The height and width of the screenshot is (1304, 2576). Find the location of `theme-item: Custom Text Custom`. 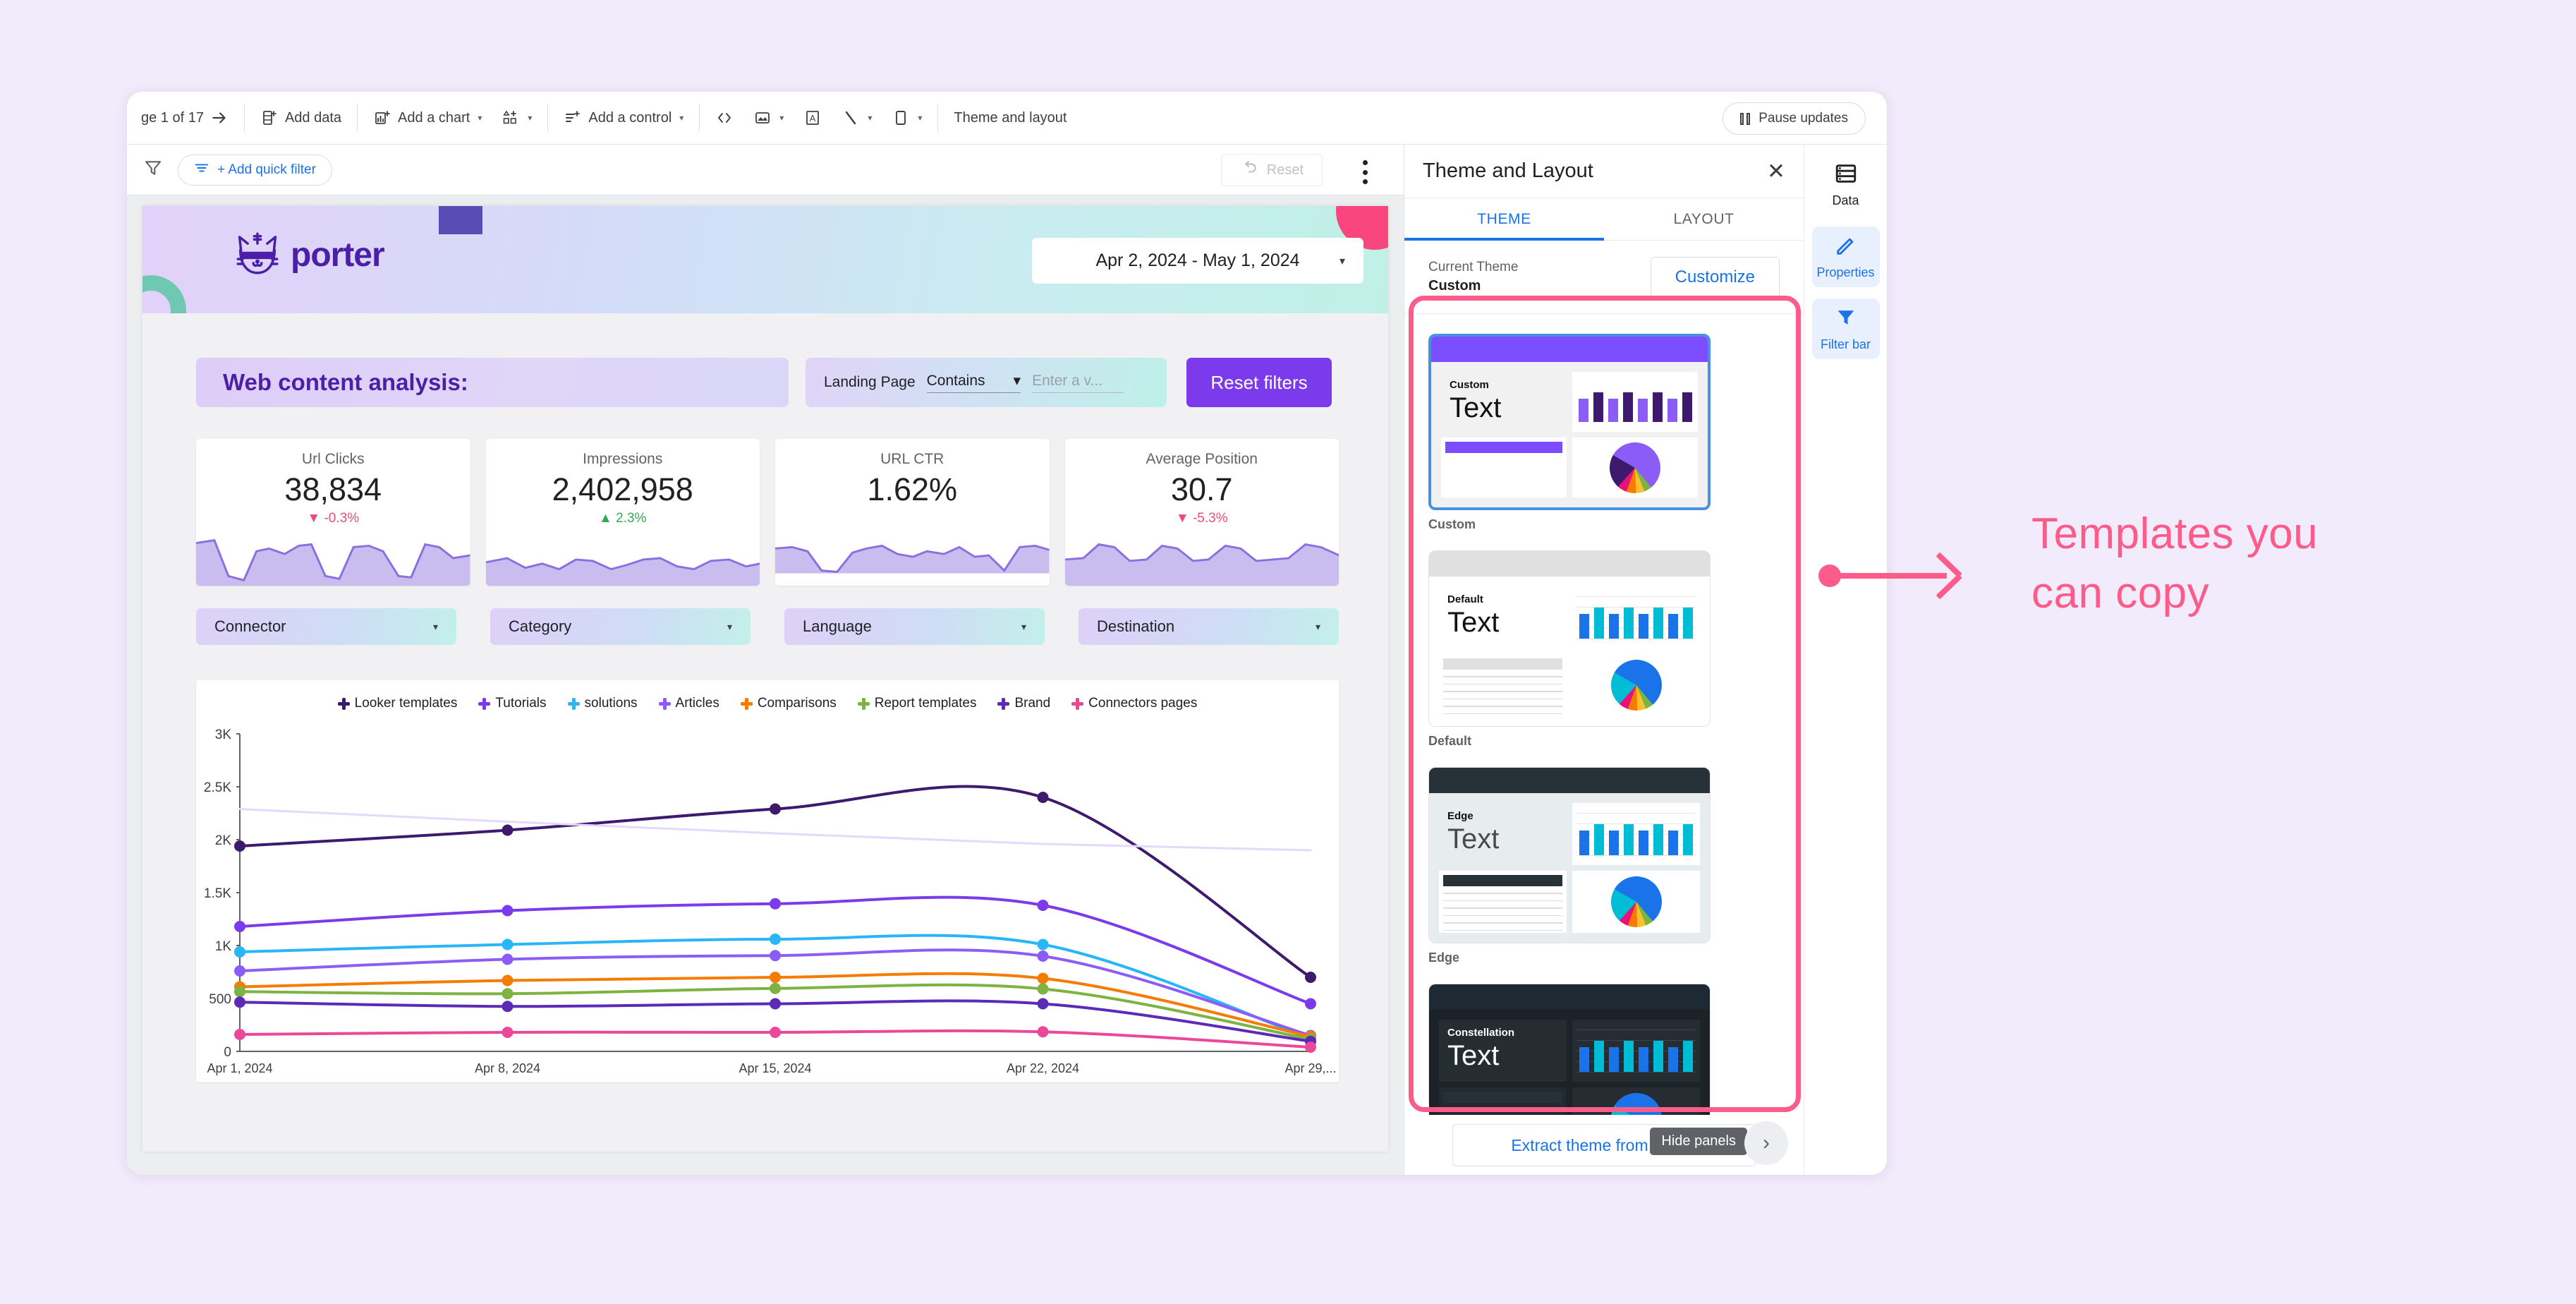

theme-item: Custom Text Custom is located at coordinates (1604, 433).